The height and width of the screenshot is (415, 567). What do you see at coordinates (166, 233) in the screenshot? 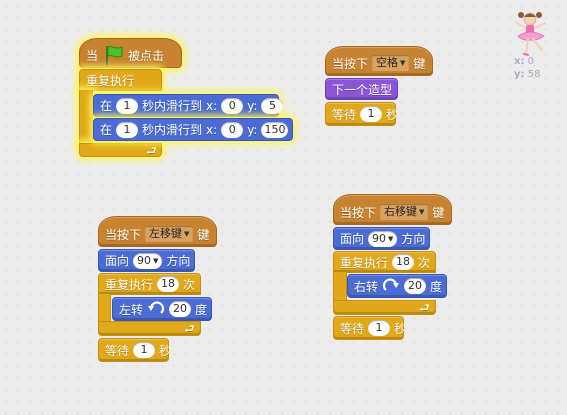
I see `key-value: 左移键` at bounding box center [166, 233].